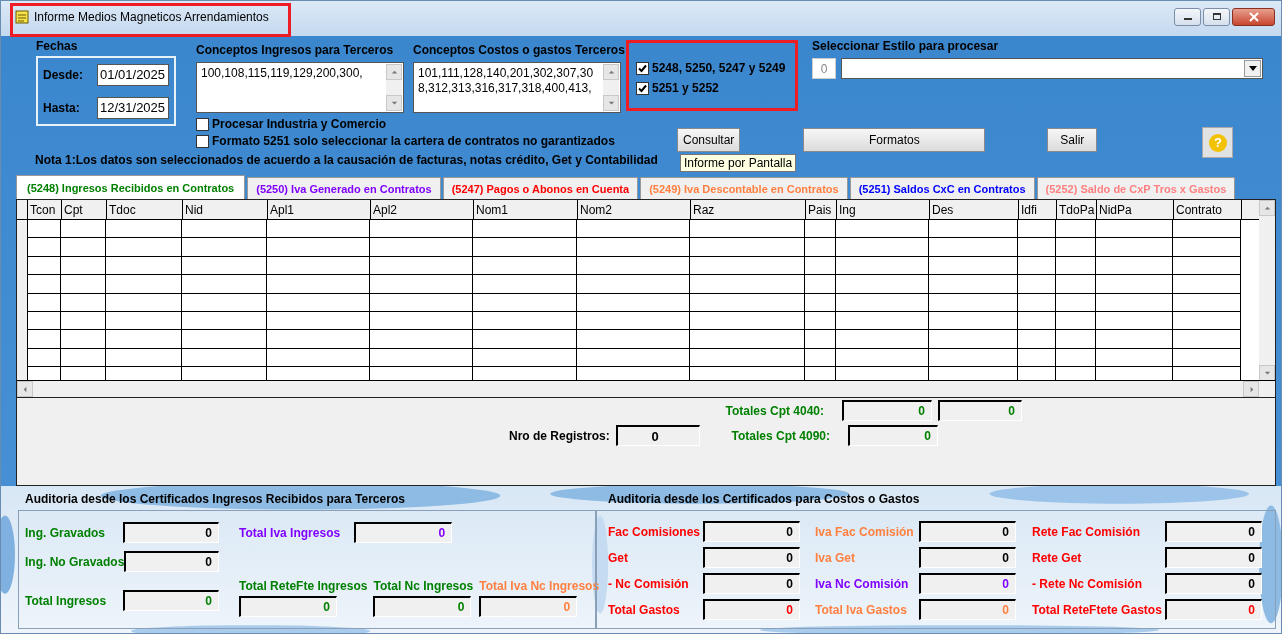  I want to click on tab: (5251) Saldos CxC en Contratos, so click(942, 188).